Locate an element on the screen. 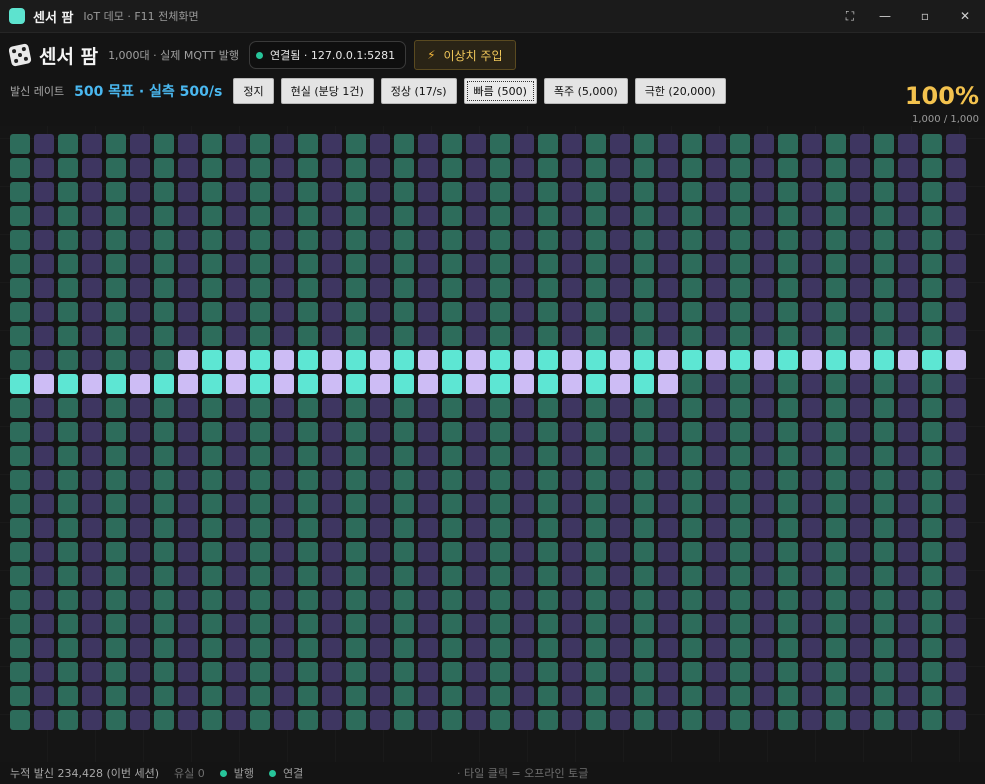  inject-anomaly-button: ⚡ 이상치 주입 is located at coordinates (465, 55).